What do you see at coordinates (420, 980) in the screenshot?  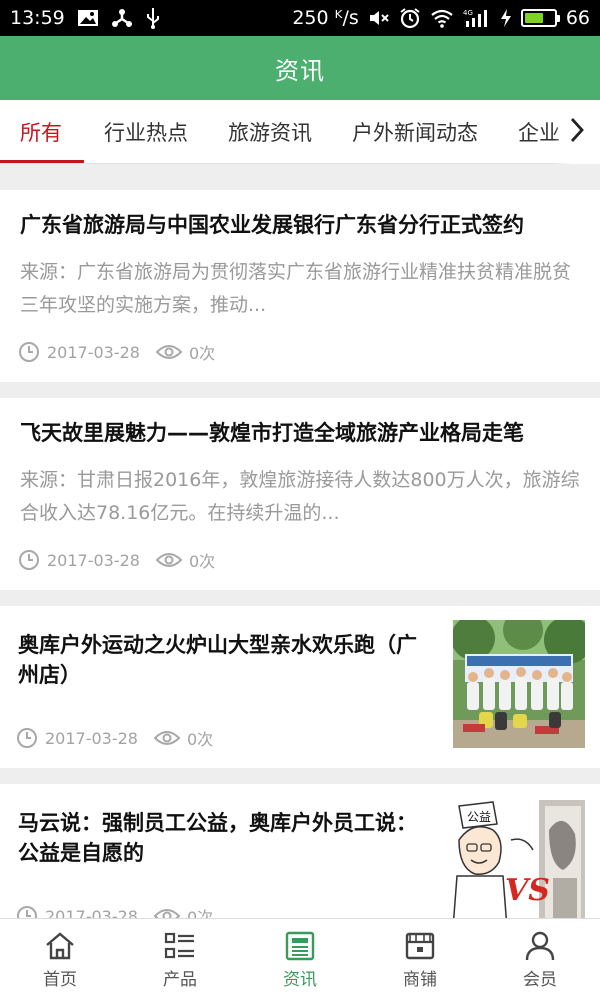 I see `nav-label: 商铺` at bounding box center [420, 980].